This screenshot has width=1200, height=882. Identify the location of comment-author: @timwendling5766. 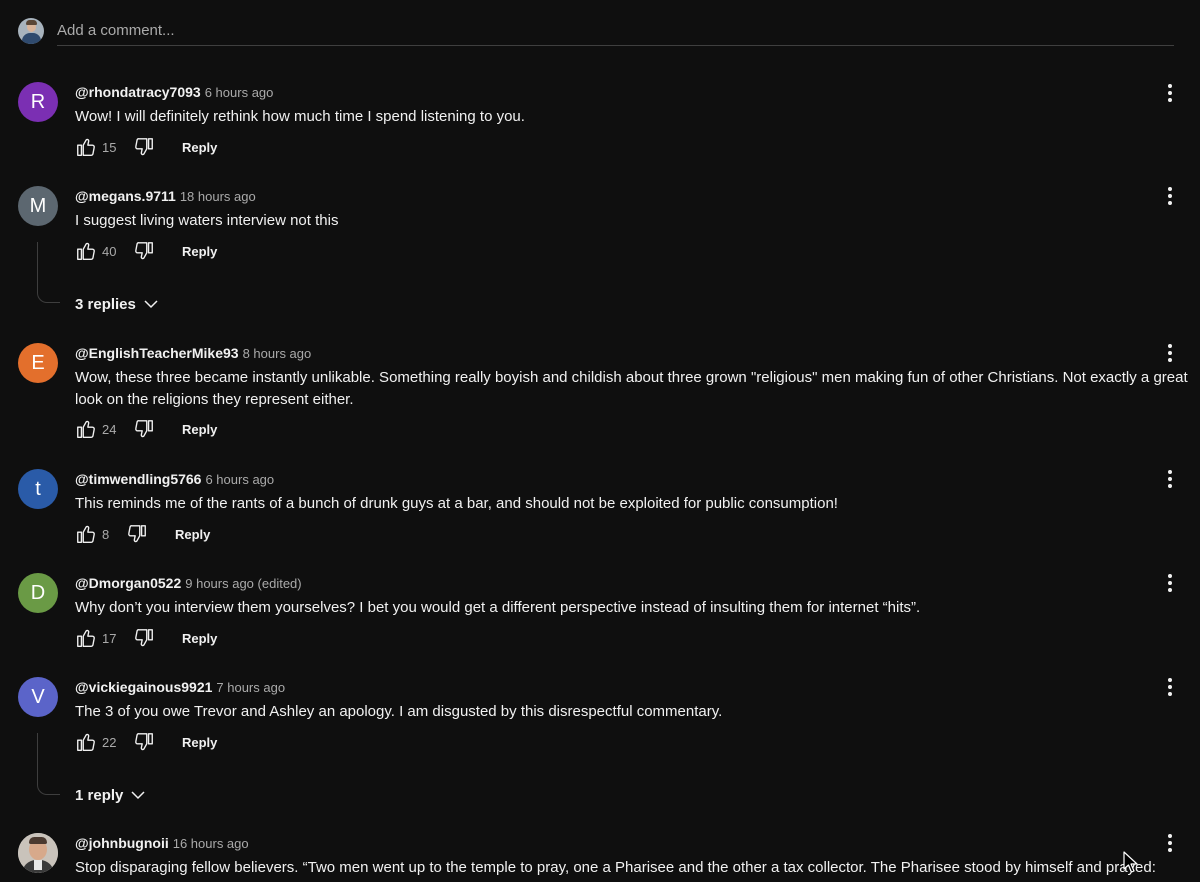
(138, 479).